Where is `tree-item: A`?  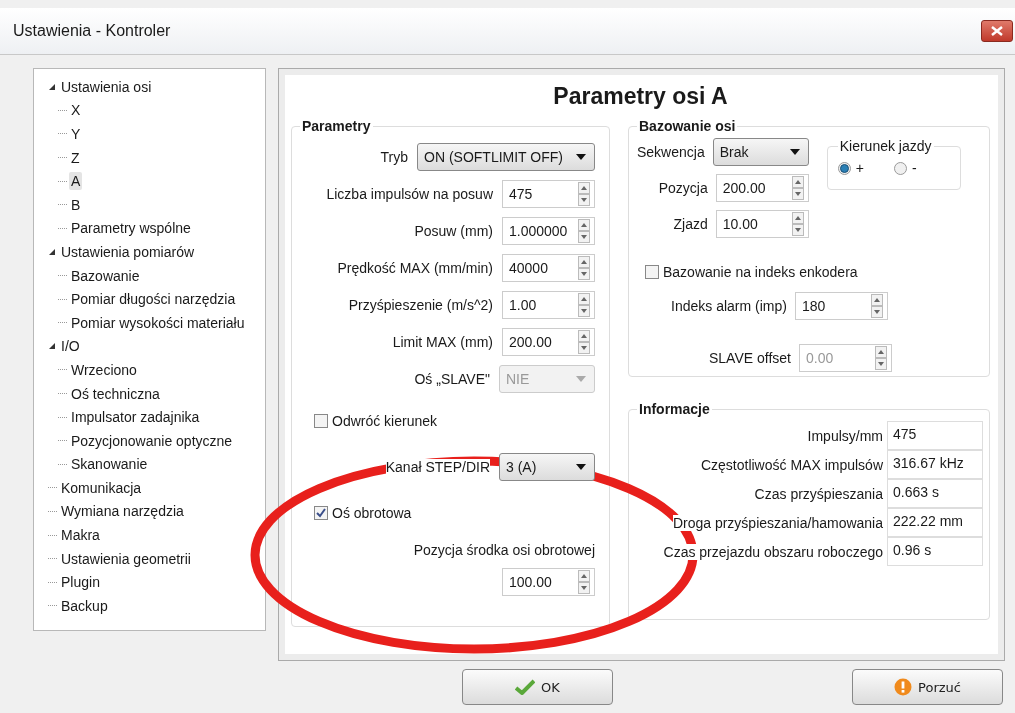
tree-item: A is located at coordinates (76, 181).